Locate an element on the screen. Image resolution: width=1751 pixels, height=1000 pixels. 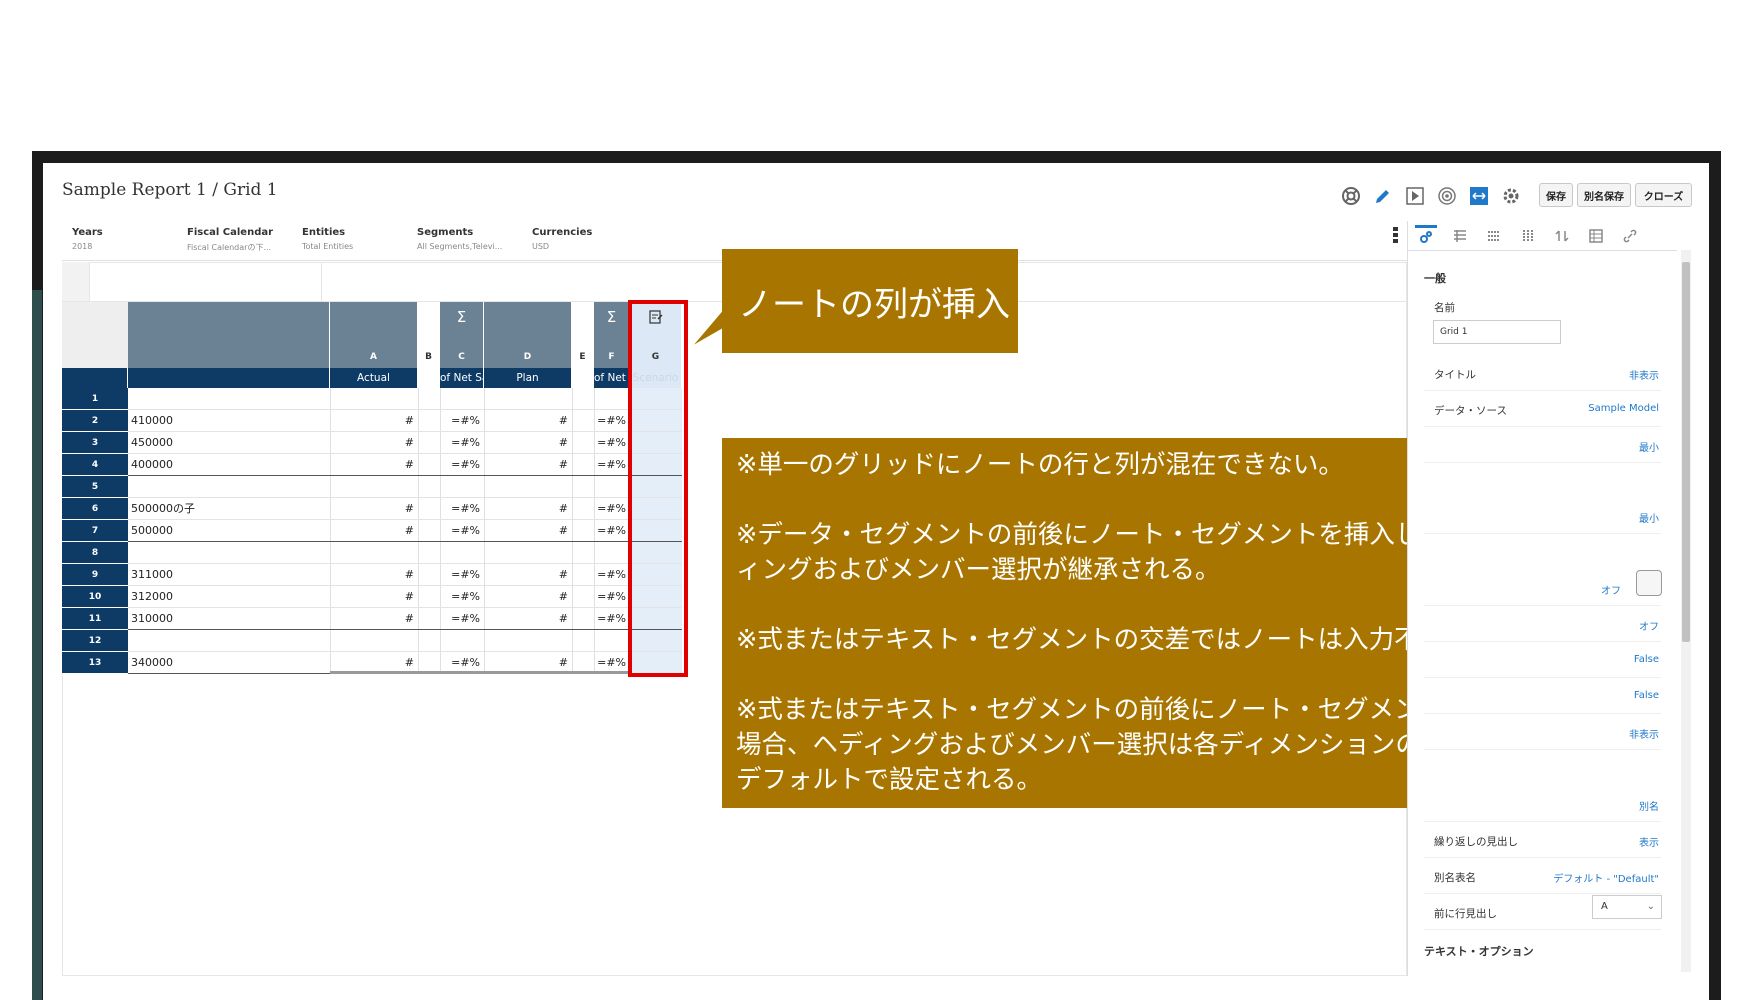
save-as-button: 別名保存 is located at coordinates (1604, 195).